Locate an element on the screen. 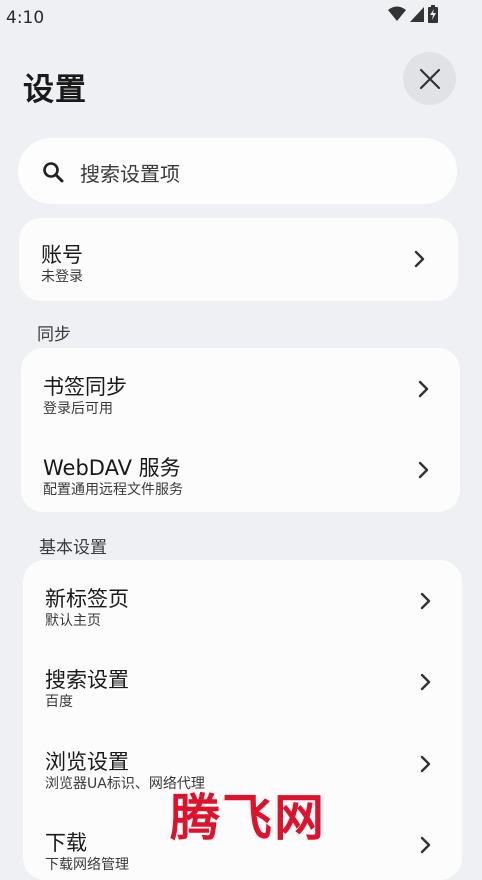 The height and width of the screenshot is (880, 482). status-time: 4:10 is located at coordinates (25, 18).